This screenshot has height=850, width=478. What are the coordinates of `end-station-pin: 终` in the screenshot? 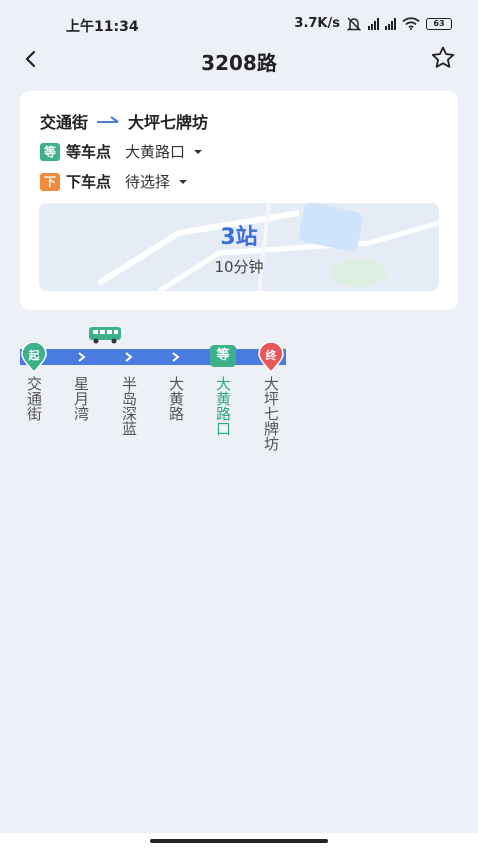 It's located at (271, 357).